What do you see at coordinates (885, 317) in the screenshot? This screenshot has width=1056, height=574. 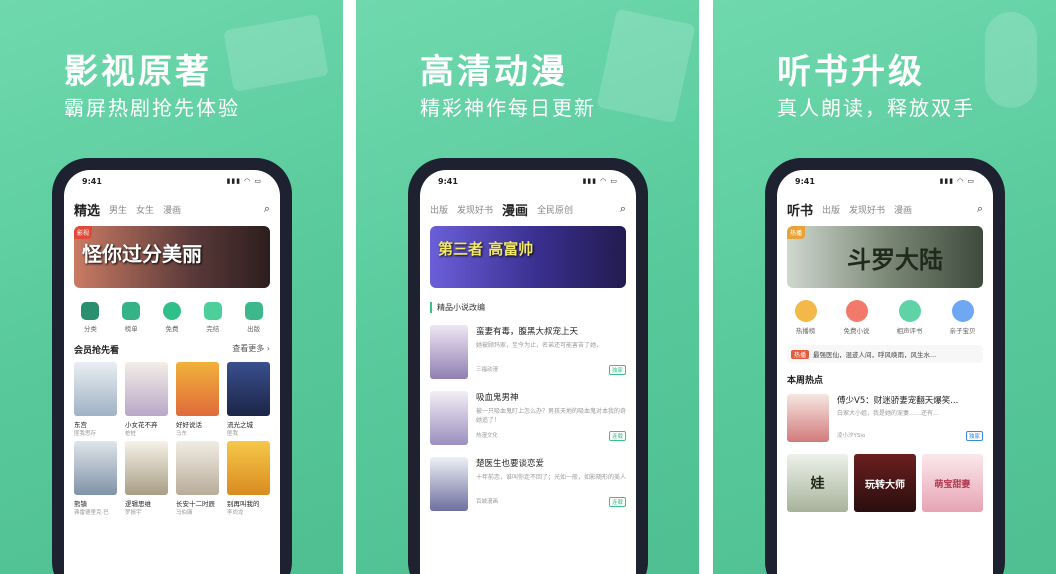 I see `shortcut-row: 热播榜 免费小说 相声评书 亲子宝贝` at bounding box center [885, 317].